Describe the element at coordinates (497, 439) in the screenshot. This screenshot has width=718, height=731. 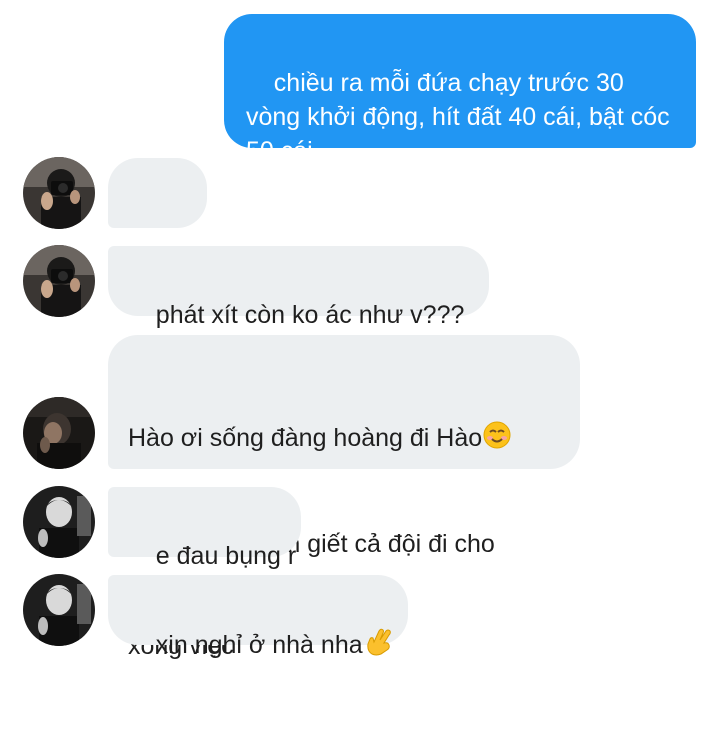
I see `smiling-face-emoji` at that location.